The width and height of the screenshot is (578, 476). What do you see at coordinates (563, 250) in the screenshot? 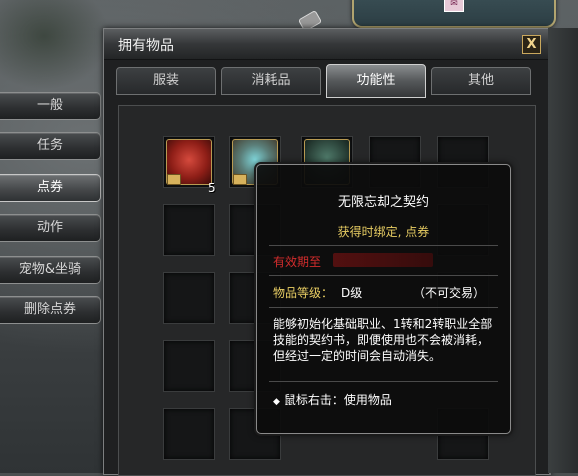
I see `side-panel-edge` at bounding box center [563, 250].